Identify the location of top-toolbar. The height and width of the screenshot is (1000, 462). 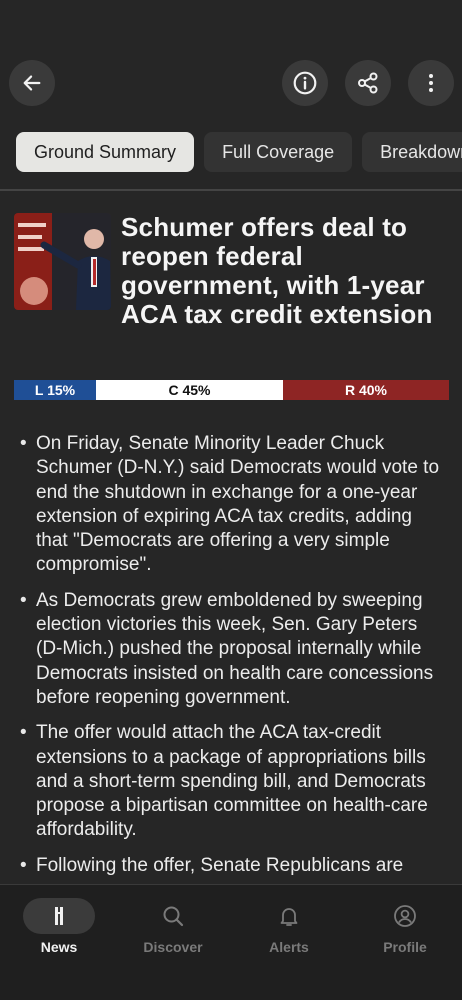
(231, 83).